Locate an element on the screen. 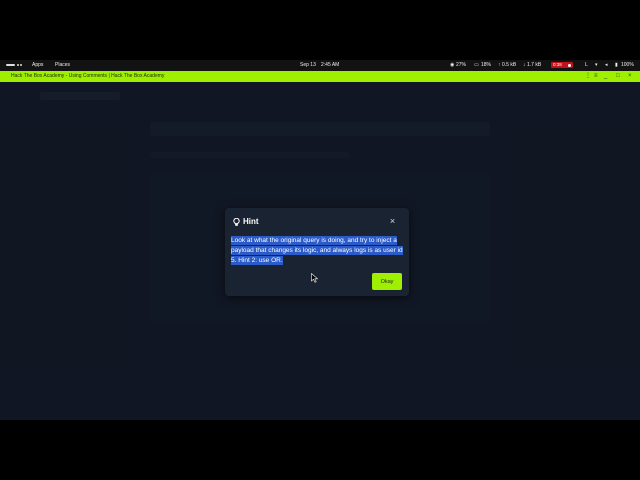  mouse-cursor-icon is located at coordinates (315, 278).